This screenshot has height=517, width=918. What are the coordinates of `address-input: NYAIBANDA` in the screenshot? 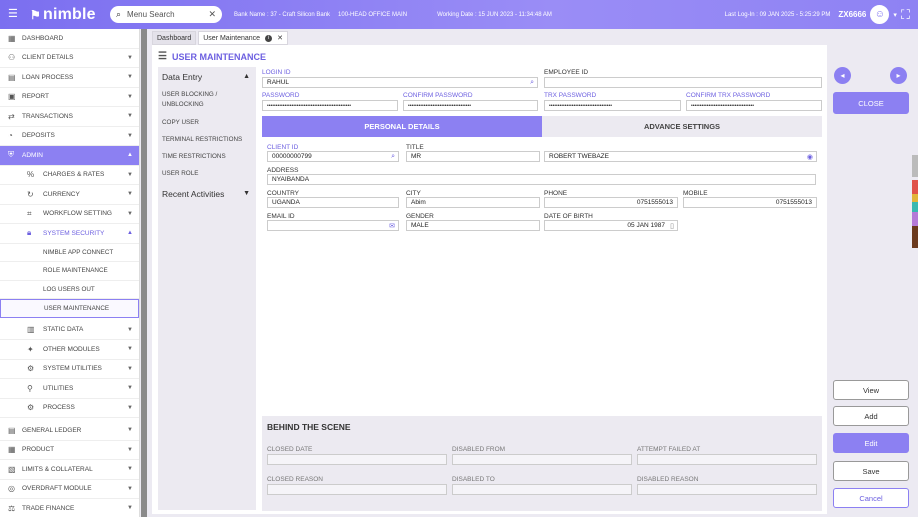 It's located at (541, 179).